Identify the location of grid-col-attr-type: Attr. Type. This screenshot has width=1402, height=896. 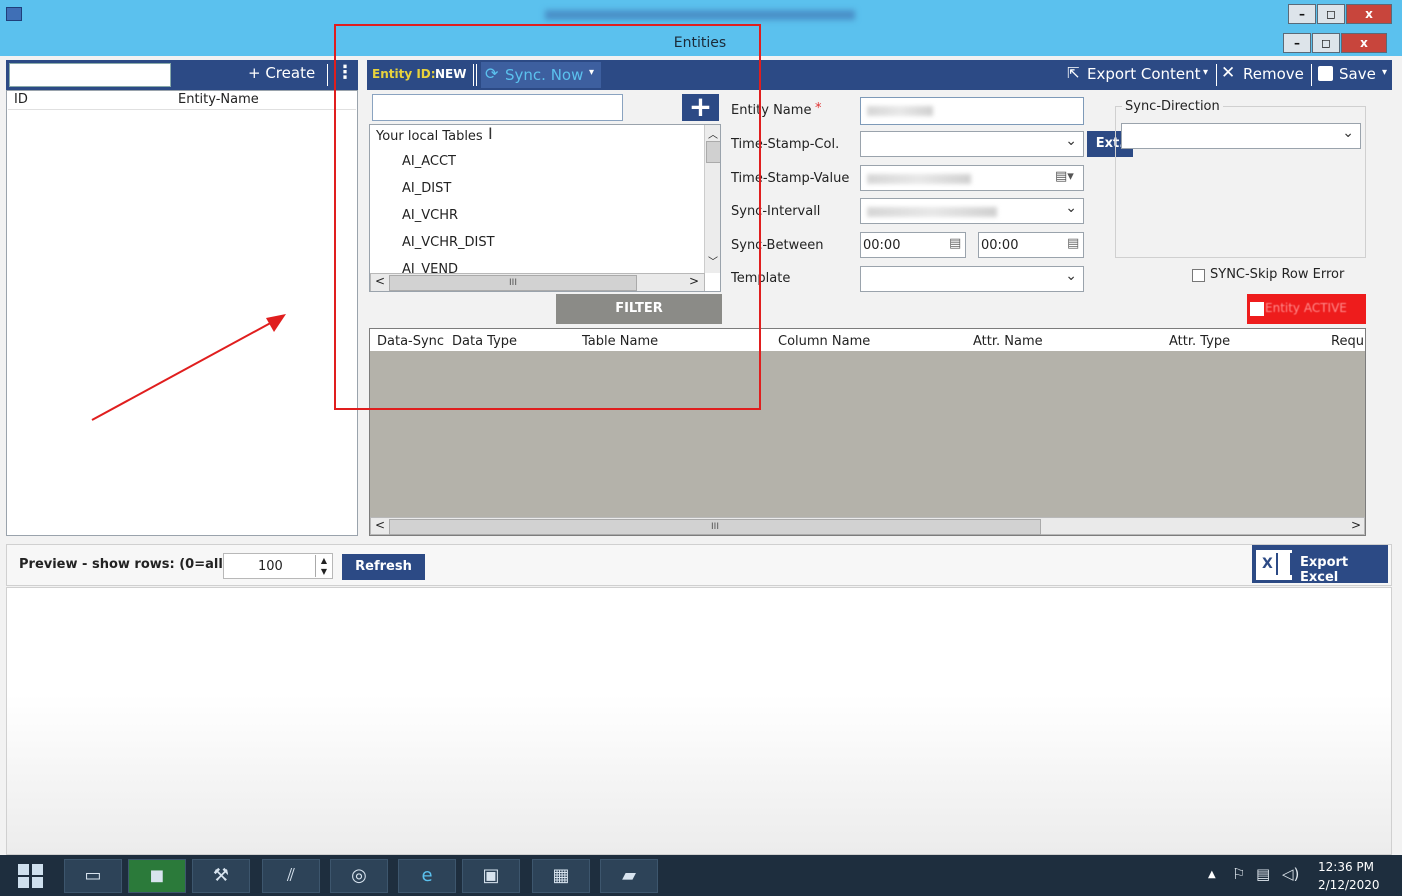
(1199, 341).